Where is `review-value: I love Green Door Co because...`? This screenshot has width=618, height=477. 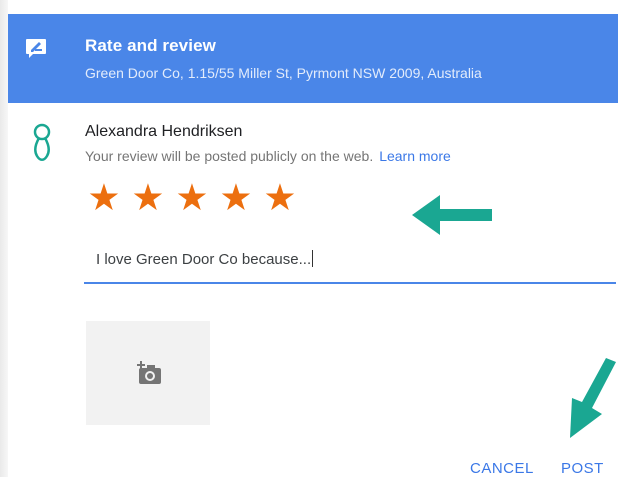
review-value: I love Green Door Co because... is located at coordinates (204, 259).